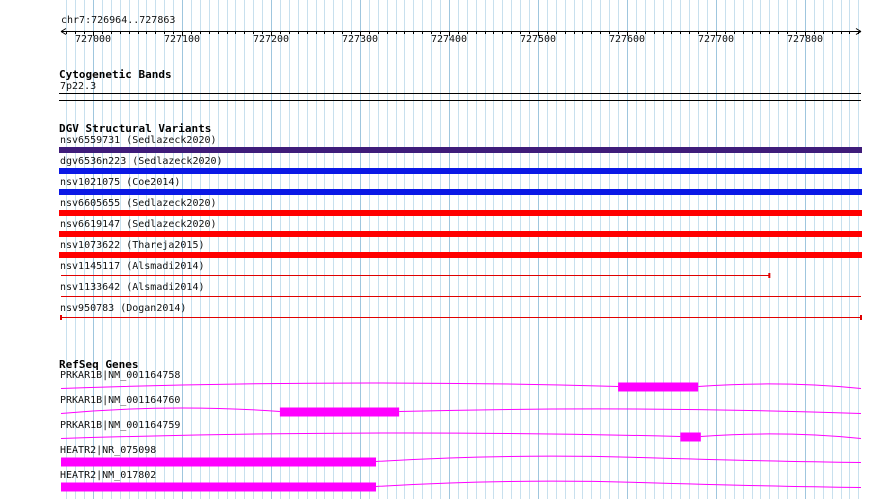  Describe the element at coordinates (132, 246) in the screenshot. I see `dgv-feature-label: nsv1073622 (Thareja2015)` at that location.